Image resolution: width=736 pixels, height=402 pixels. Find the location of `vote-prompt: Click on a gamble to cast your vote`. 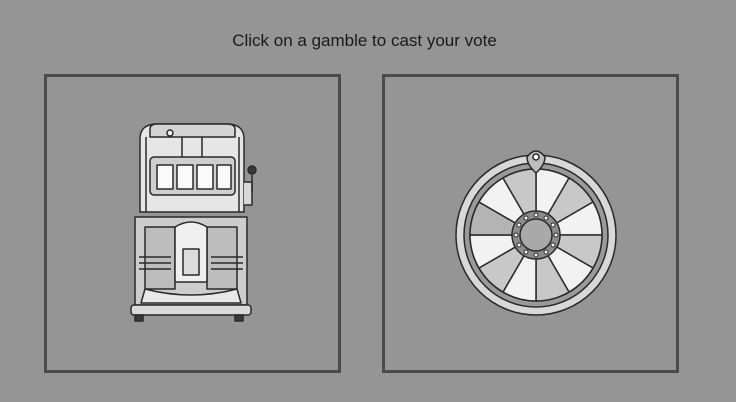

vote-prompt: Click on a gamble to cast your vote is located at coordinates (364, 40).